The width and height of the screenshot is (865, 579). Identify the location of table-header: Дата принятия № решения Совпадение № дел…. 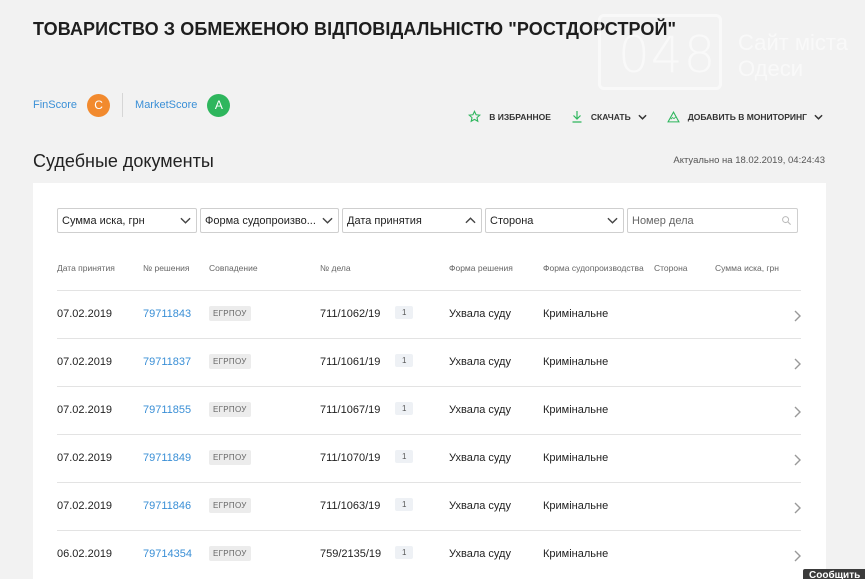
(429, 271).